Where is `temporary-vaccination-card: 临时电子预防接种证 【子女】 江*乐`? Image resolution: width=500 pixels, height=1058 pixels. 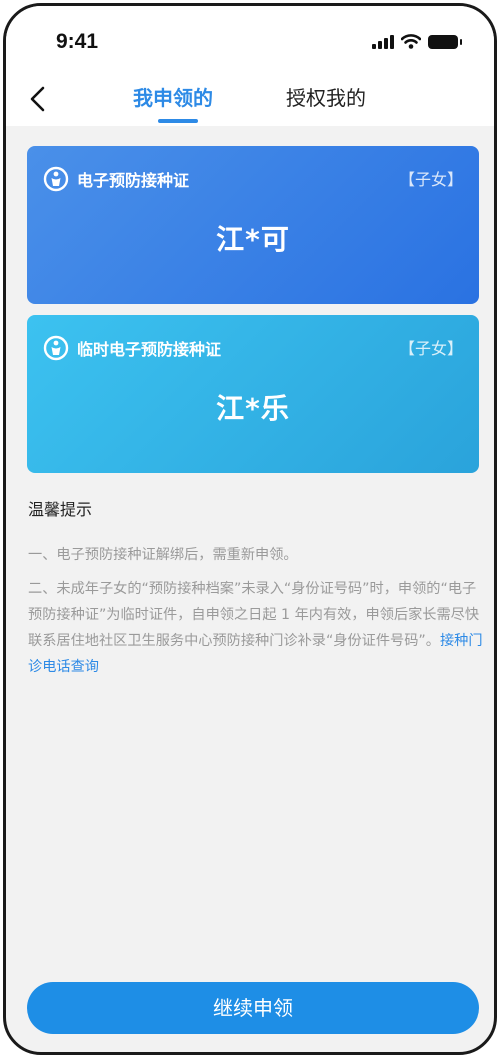 temporary-vaccination-card: 临时电子预防接种证 【子女】 江*乐 is located at coordinates (253, 394).